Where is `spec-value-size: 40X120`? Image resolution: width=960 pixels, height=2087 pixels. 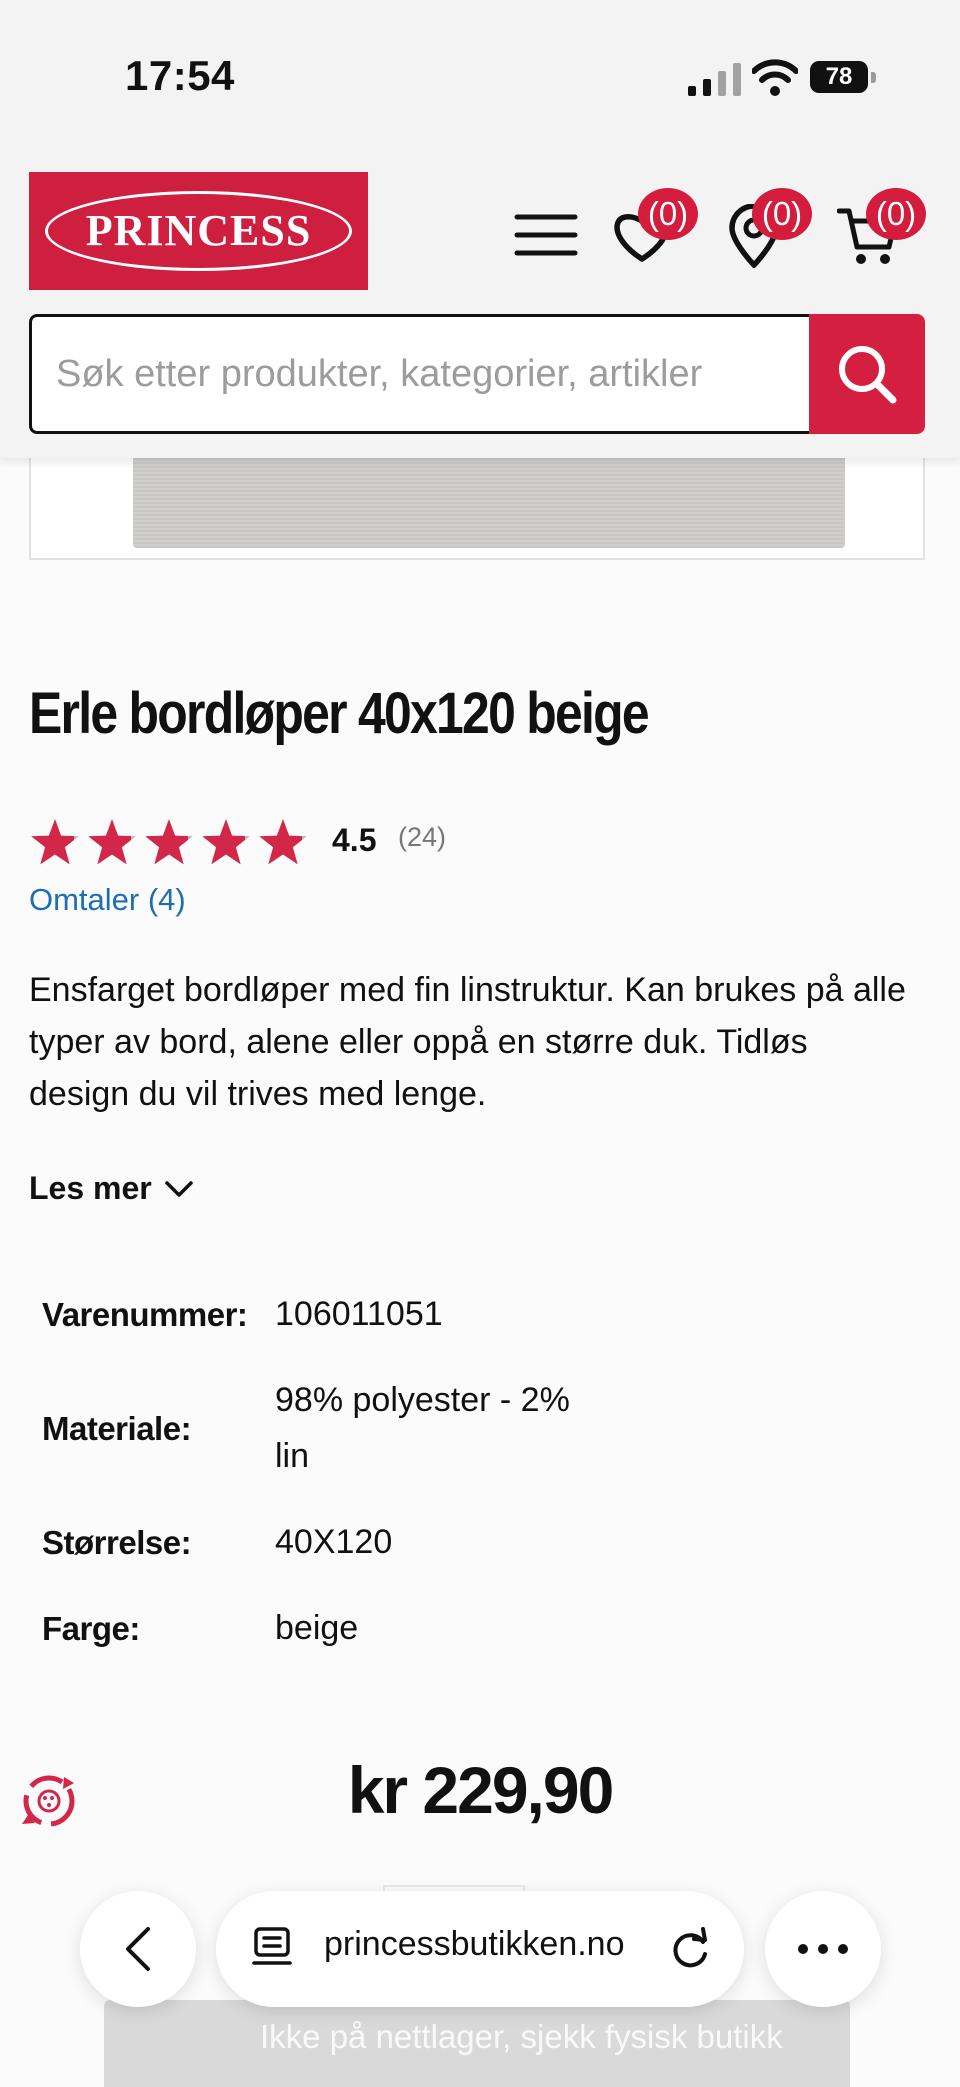 spec-value-size: 40X120 is located at coordinates (334, 1542).